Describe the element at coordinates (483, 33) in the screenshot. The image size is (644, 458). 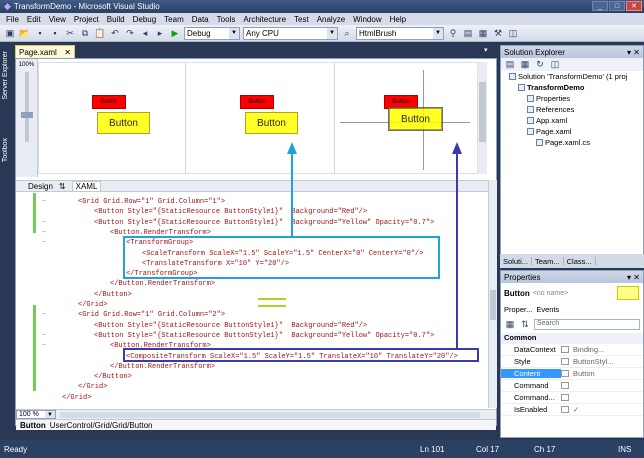
I see `properties-icon: ▦` at that location.